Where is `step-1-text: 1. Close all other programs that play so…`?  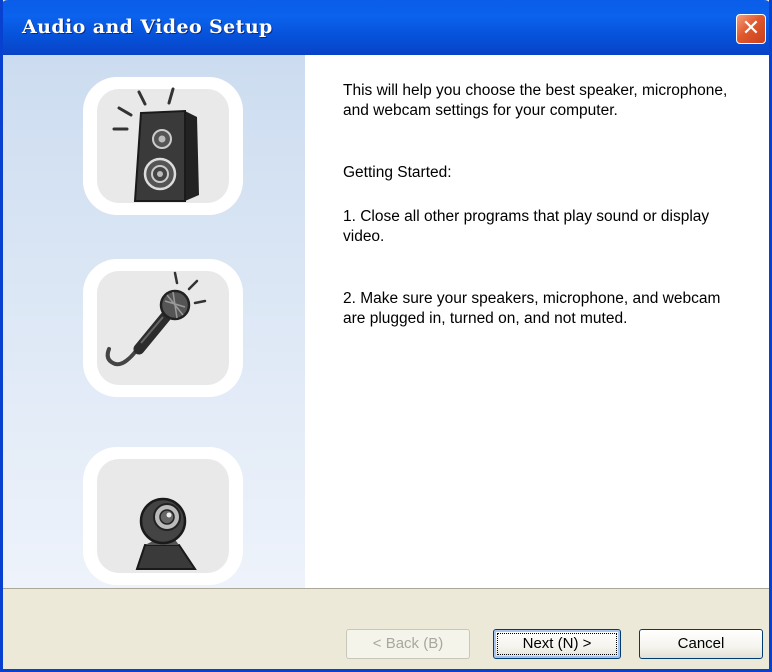
step-1-text: 1. Close all other programs that play so… is located at coordinates (526, 226).